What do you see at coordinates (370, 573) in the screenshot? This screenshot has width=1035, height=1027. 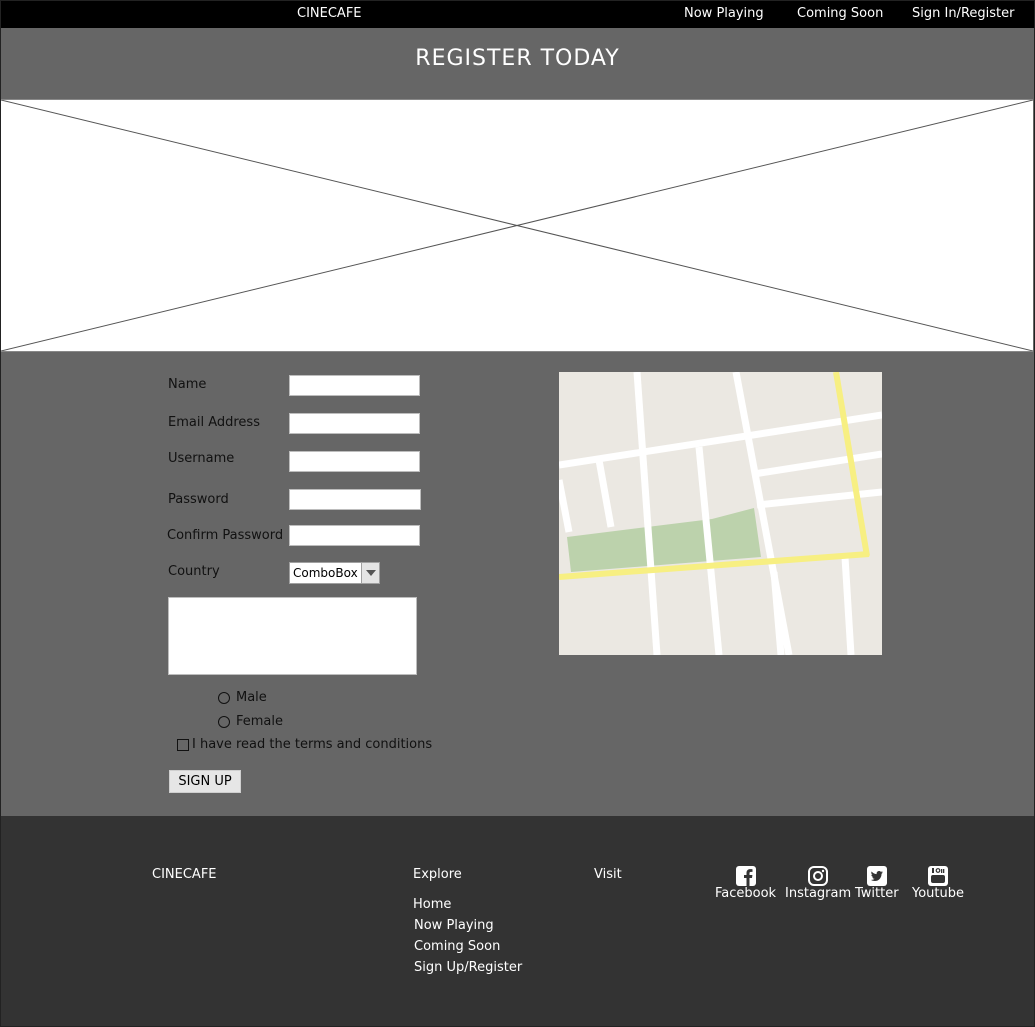 I see `chevron-down-icon` at bounding box center [370, 573].